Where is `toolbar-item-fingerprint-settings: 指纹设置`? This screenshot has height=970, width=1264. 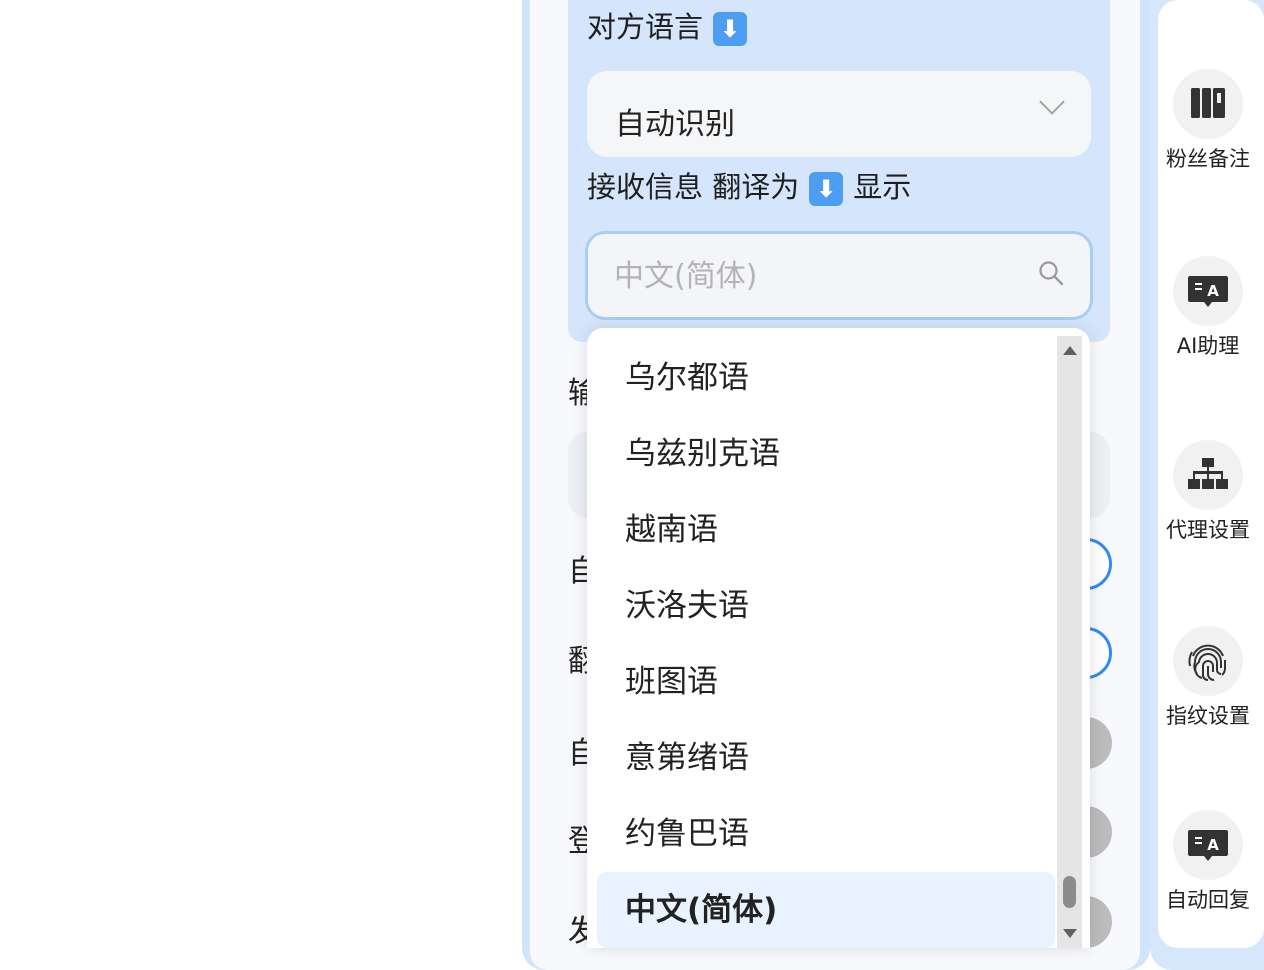
toolbar-item-fingerprint-settings: 指纹设置 is located at coordinates (1208, 678).